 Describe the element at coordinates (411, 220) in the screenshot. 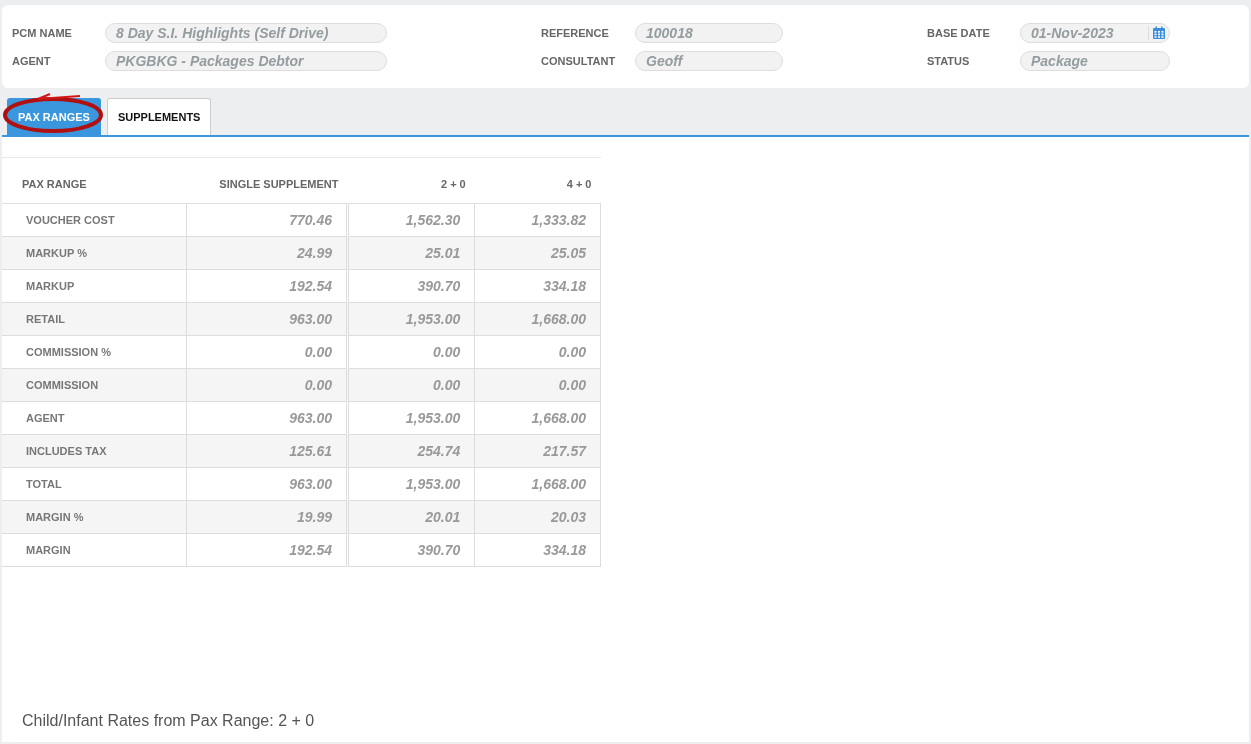

I see `table-cell: 1,562.30` at that location.